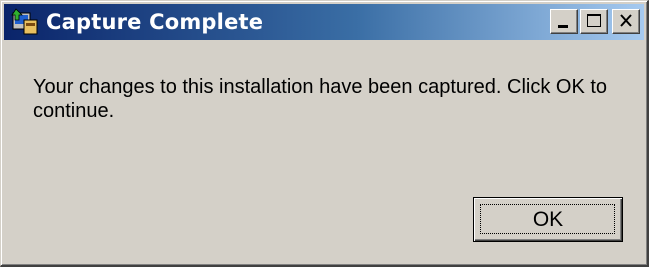 This screenshot has width=649, height=267. I want to click on installer-app-icon, so click(24, 21).